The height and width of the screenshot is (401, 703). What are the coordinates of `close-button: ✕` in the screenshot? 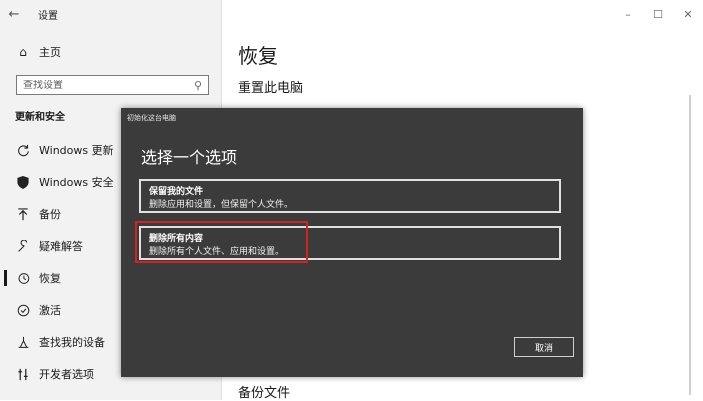 It's located at (688, 14).